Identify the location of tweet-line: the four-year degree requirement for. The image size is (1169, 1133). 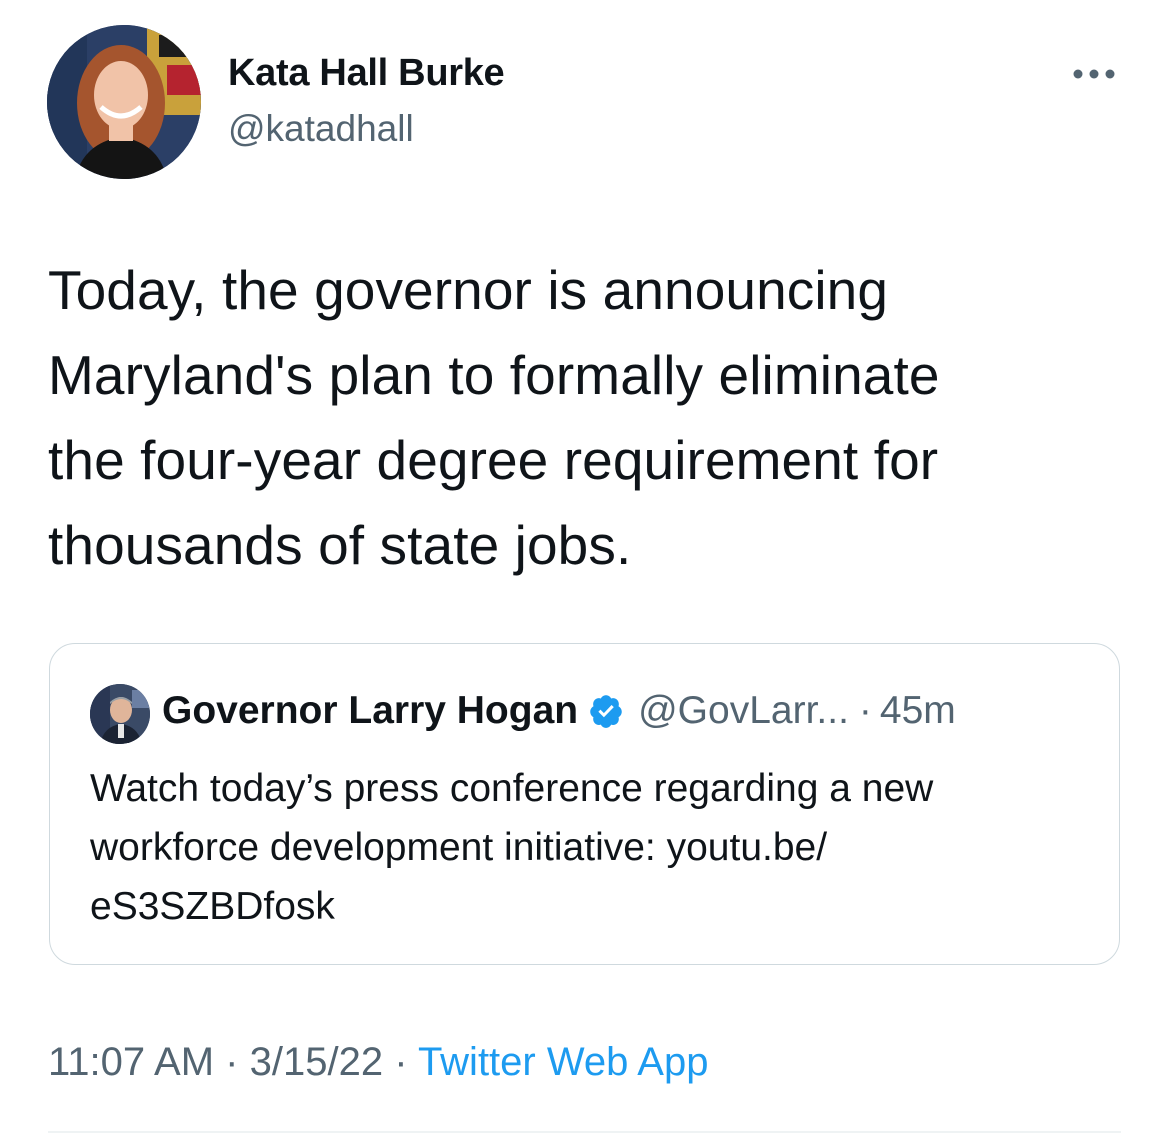
(493, 460).